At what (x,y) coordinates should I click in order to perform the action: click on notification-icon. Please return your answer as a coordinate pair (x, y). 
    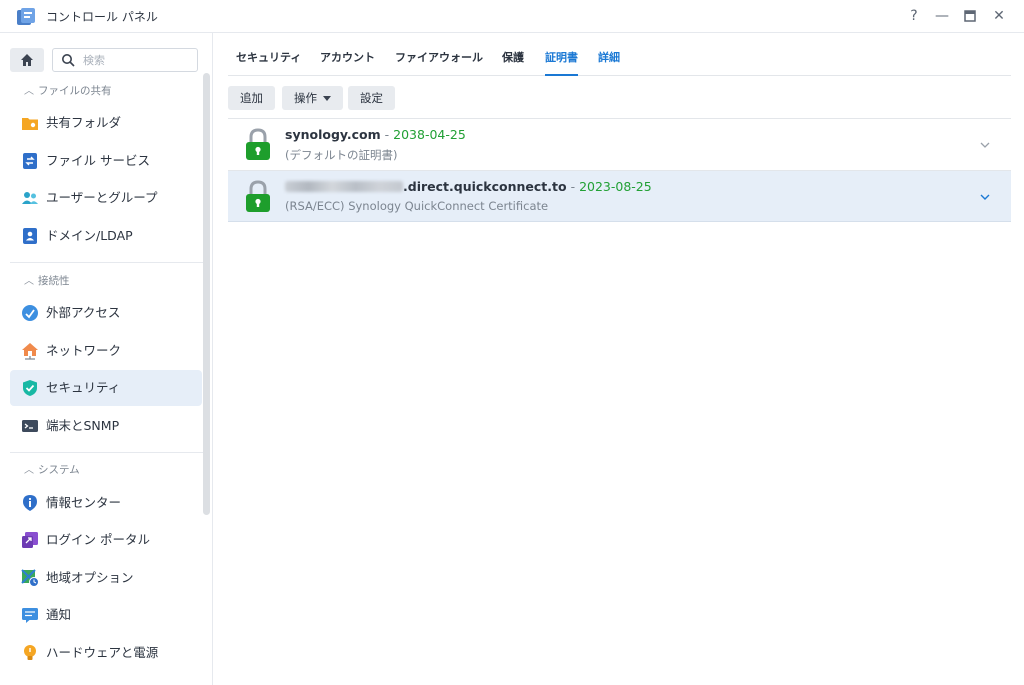
    Looking at the image, I should click on (30, 615).